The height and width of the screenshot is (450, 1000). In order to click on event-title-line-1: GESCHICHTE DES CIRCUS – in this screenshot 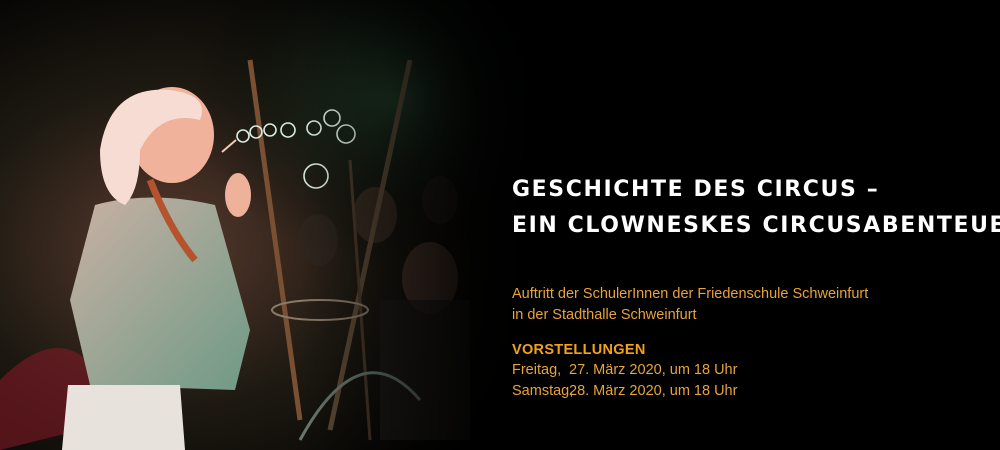, I will do `click(696, 189)`.